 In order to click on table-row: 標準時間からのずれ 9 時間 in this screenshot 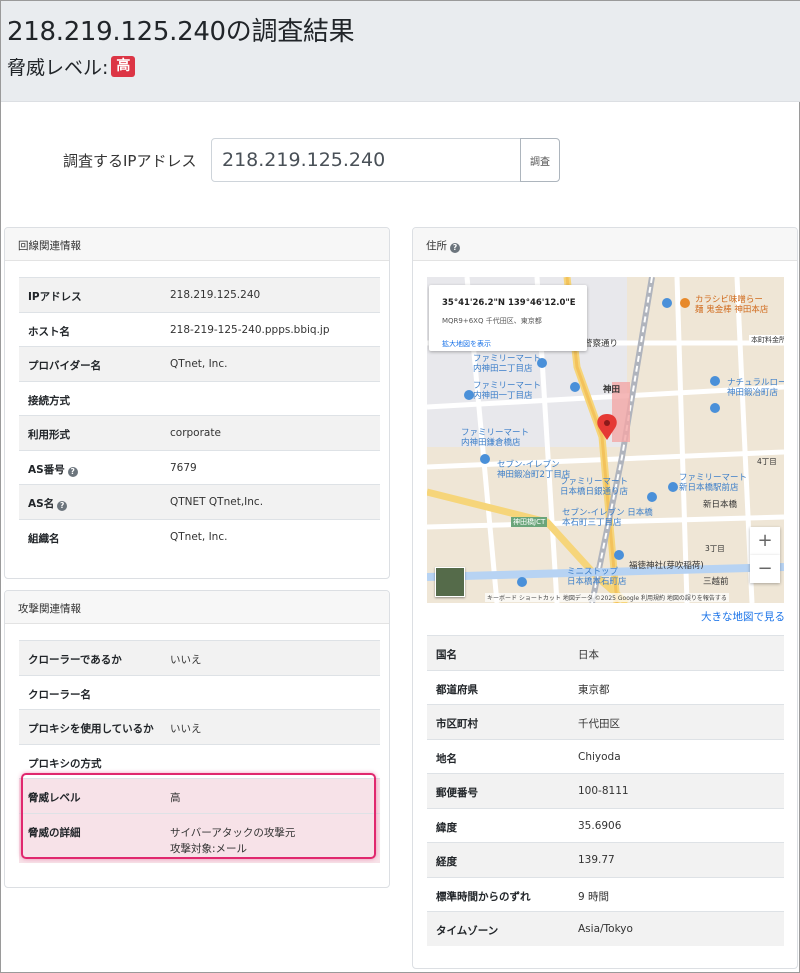, I will do `click(605, 894)`.